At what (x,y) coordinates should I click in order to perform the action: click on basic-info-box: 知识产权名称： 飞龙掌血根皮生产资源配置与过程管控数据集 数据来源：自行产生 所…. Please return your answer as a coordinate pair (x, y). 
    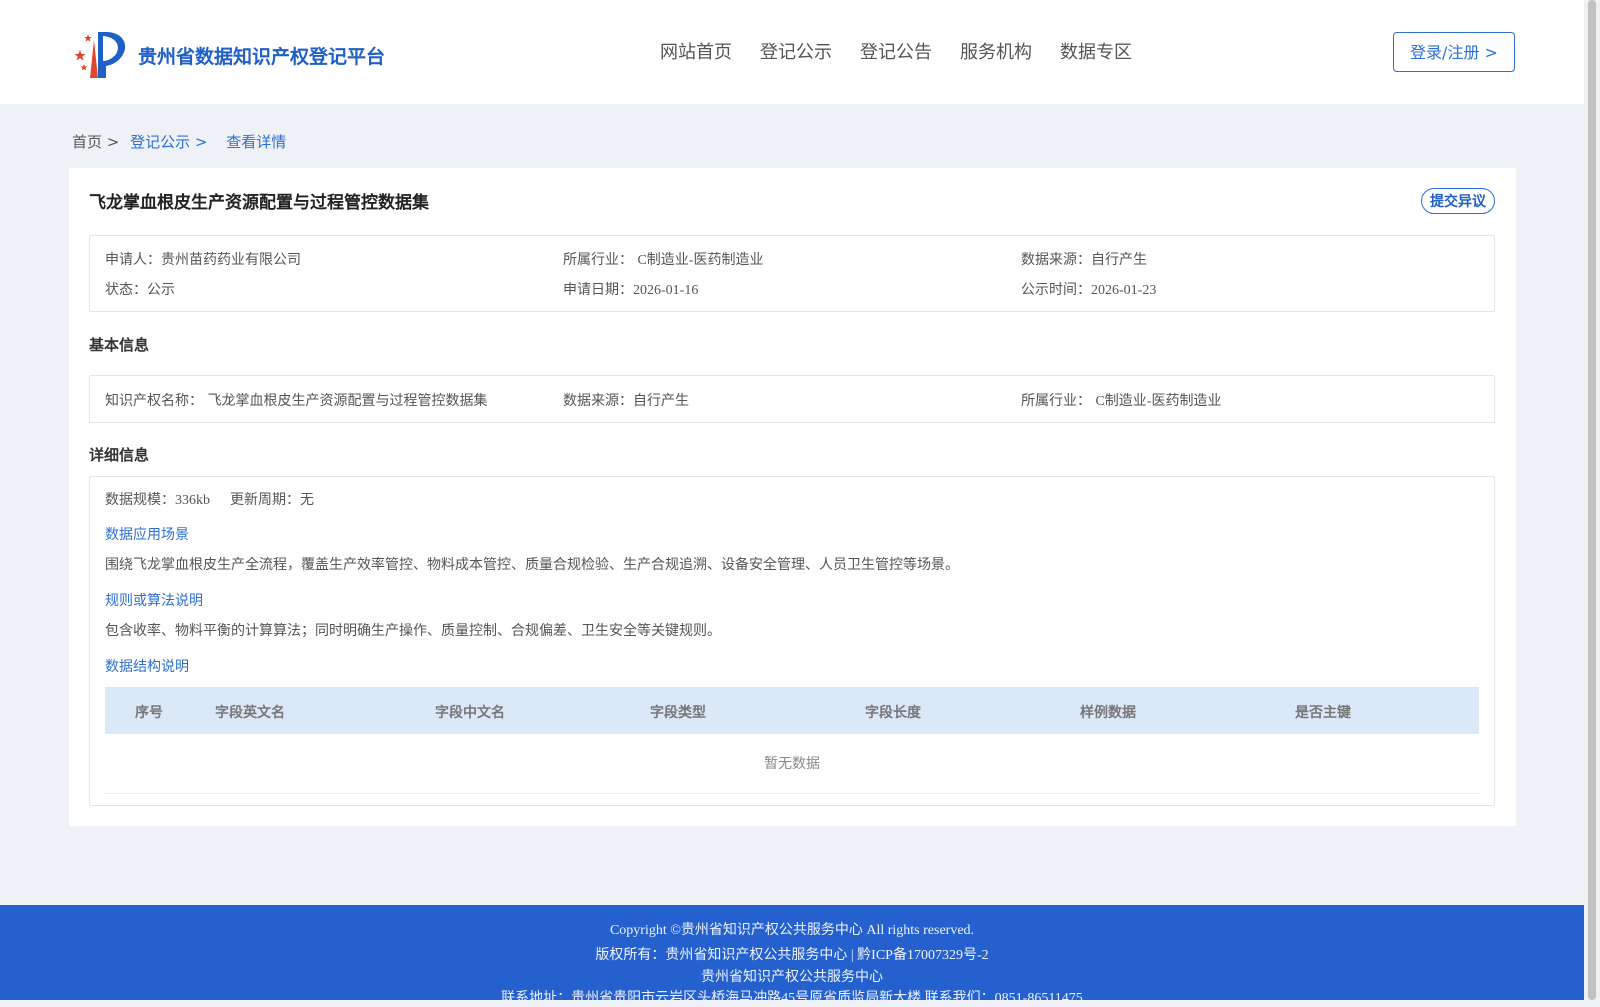
    Looking at the image, I should click on (792, 399).